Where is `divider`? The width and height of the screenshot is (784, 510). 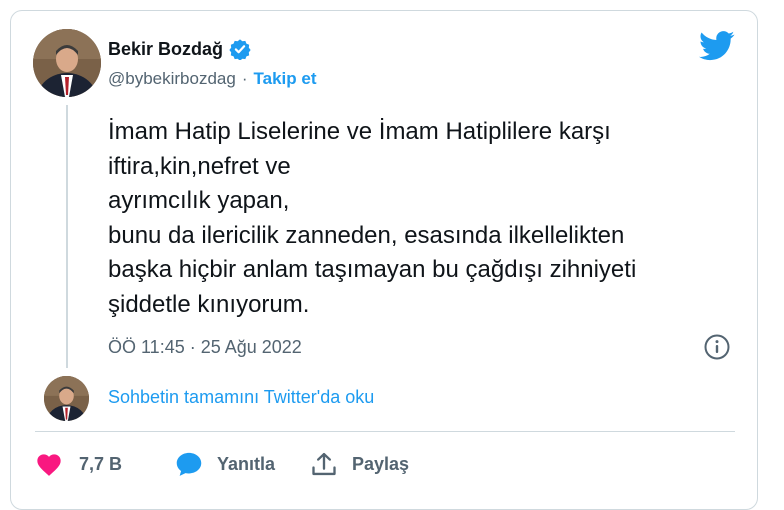
divider is located at coordinates (385, 431).